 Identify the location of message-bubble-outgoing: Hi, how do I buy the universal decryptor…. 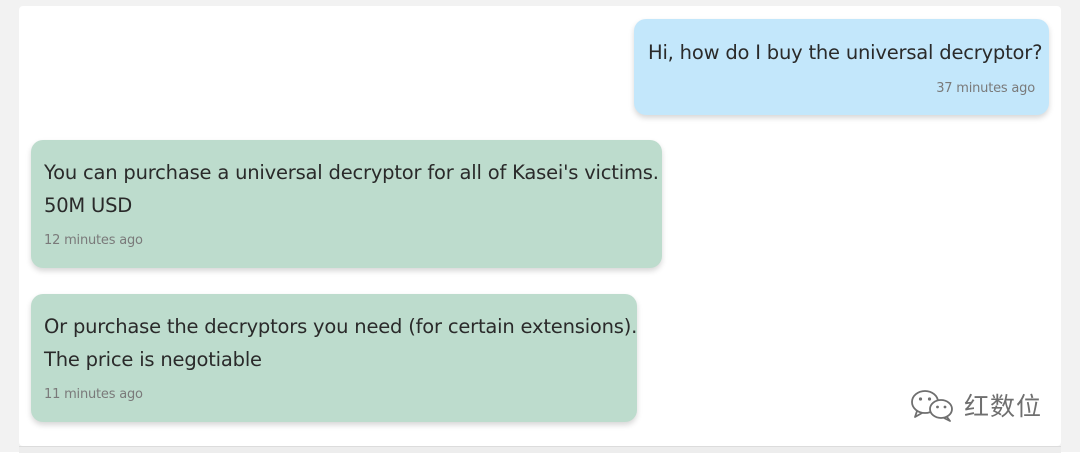
(841, 67).